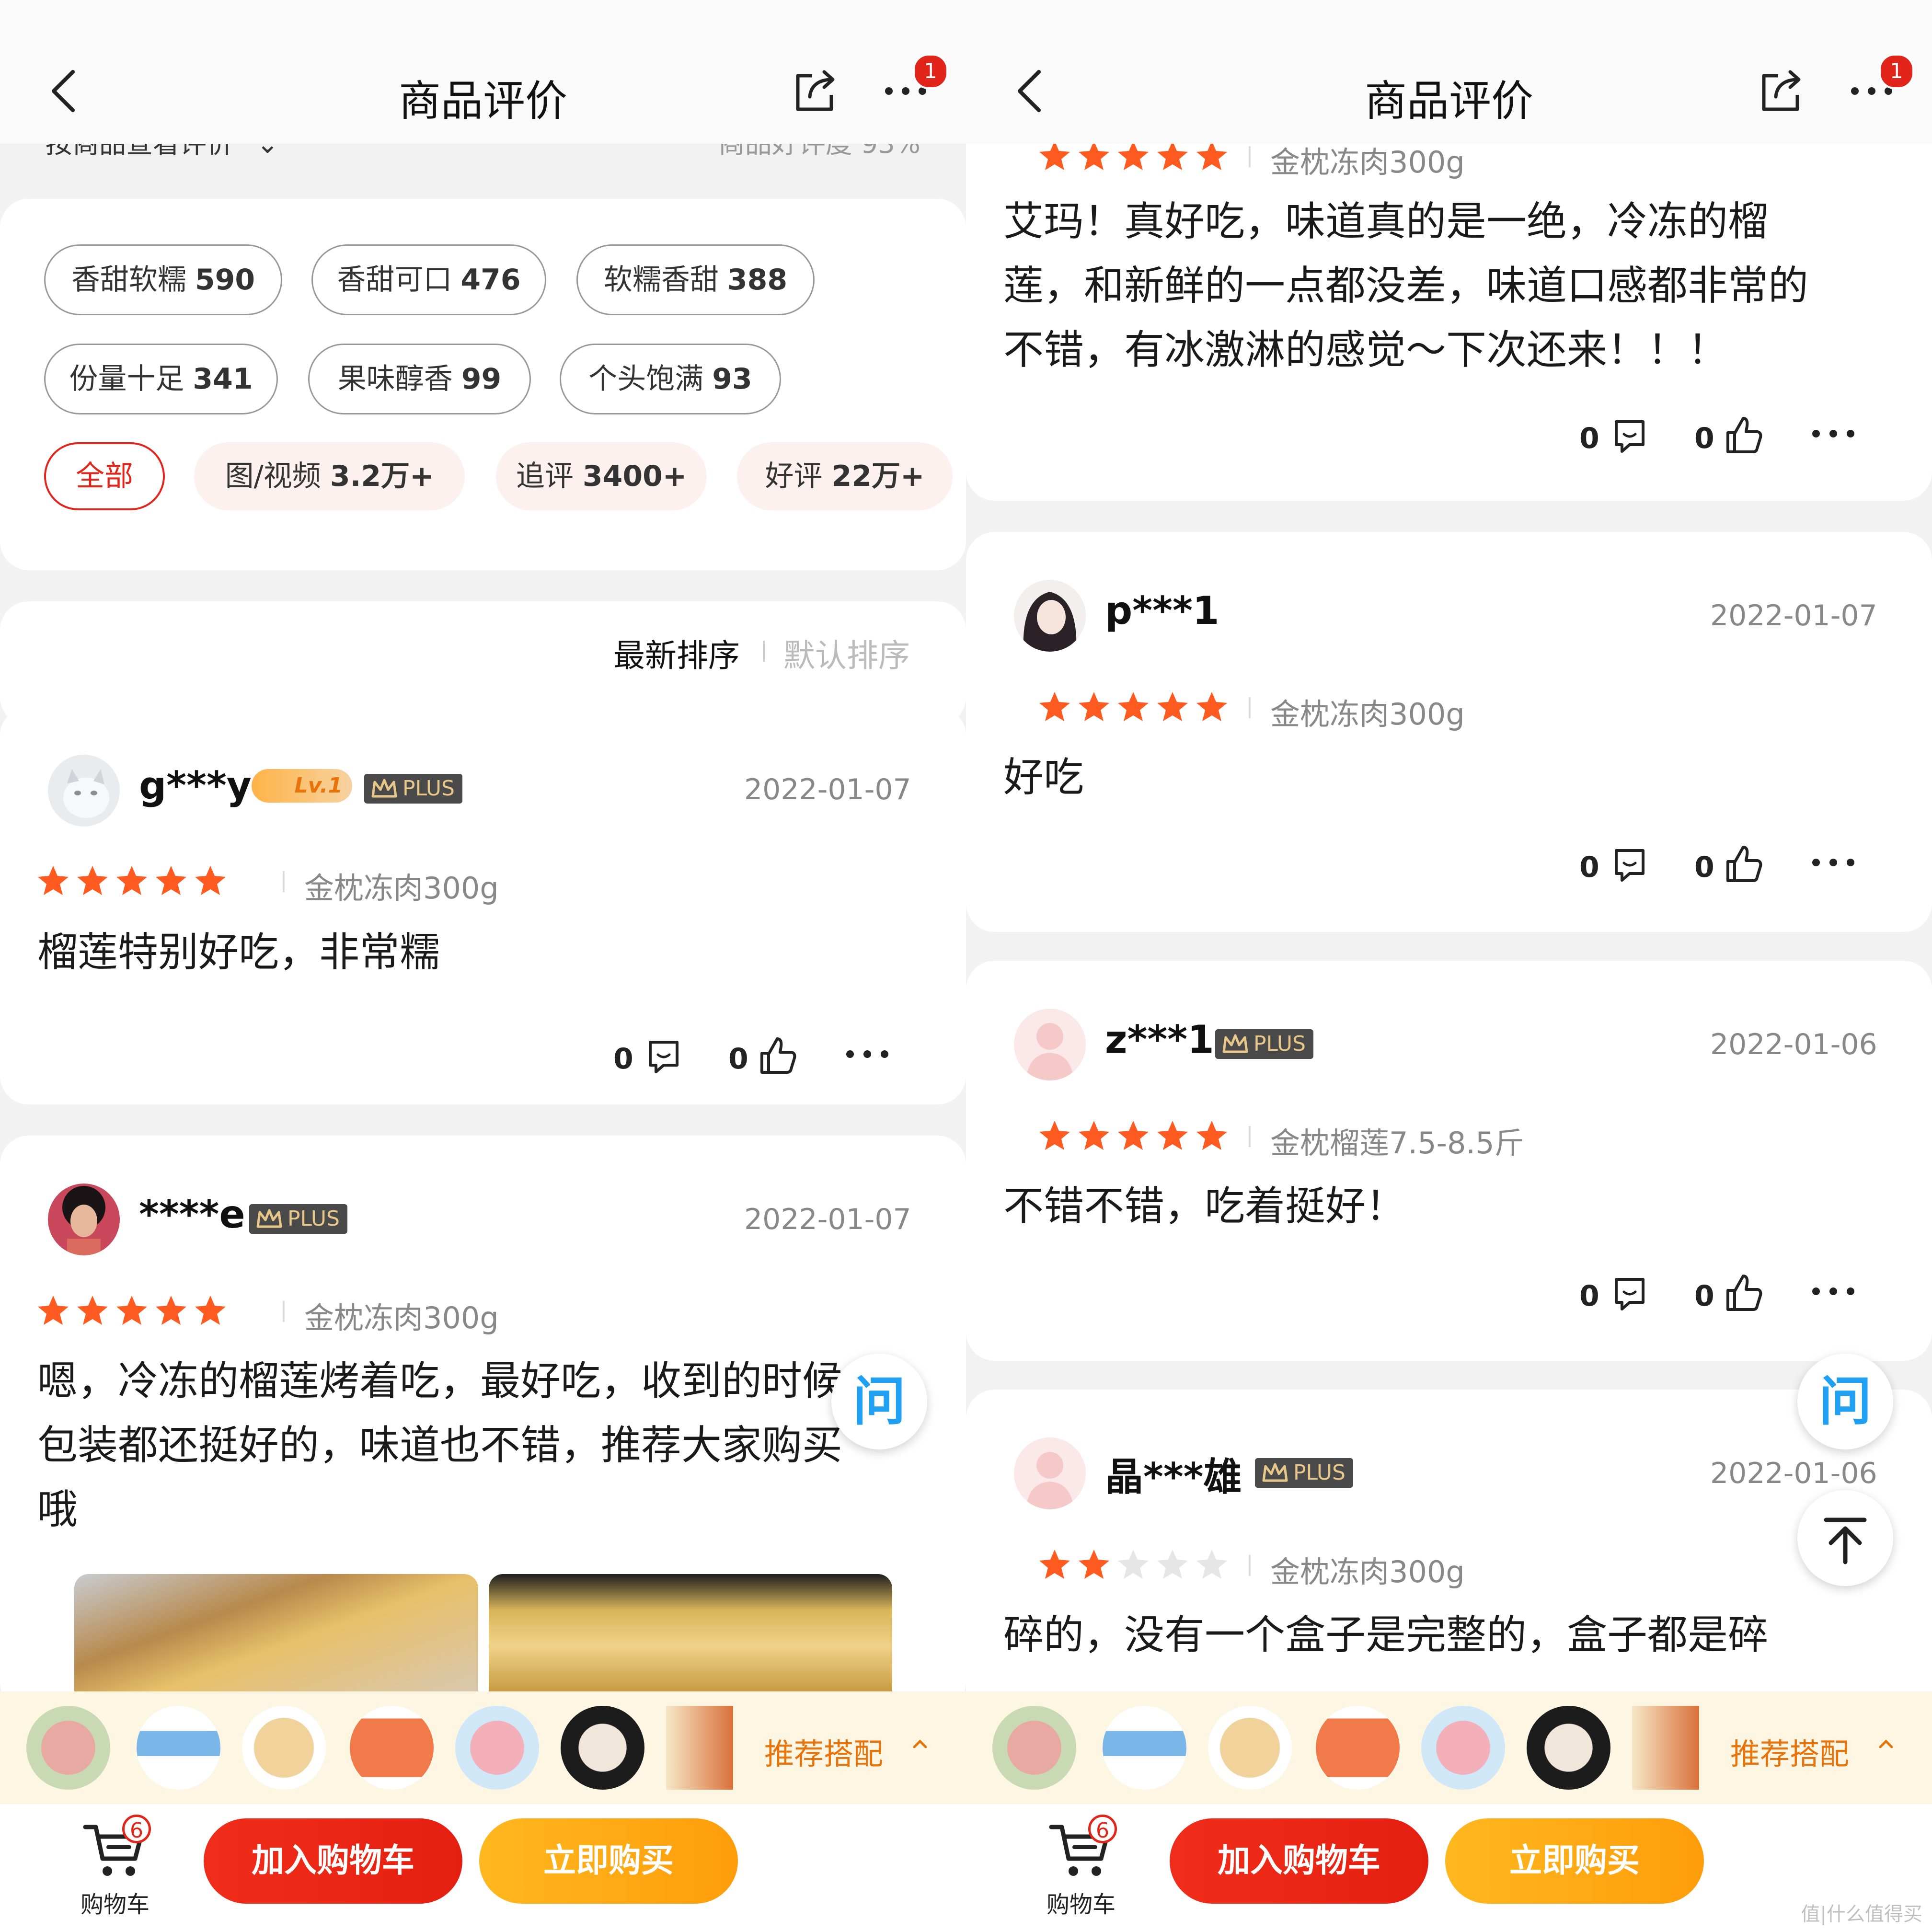 This screenshot has width=1932, height=1931. I want to click on username: p***1, so click(1162, 610).